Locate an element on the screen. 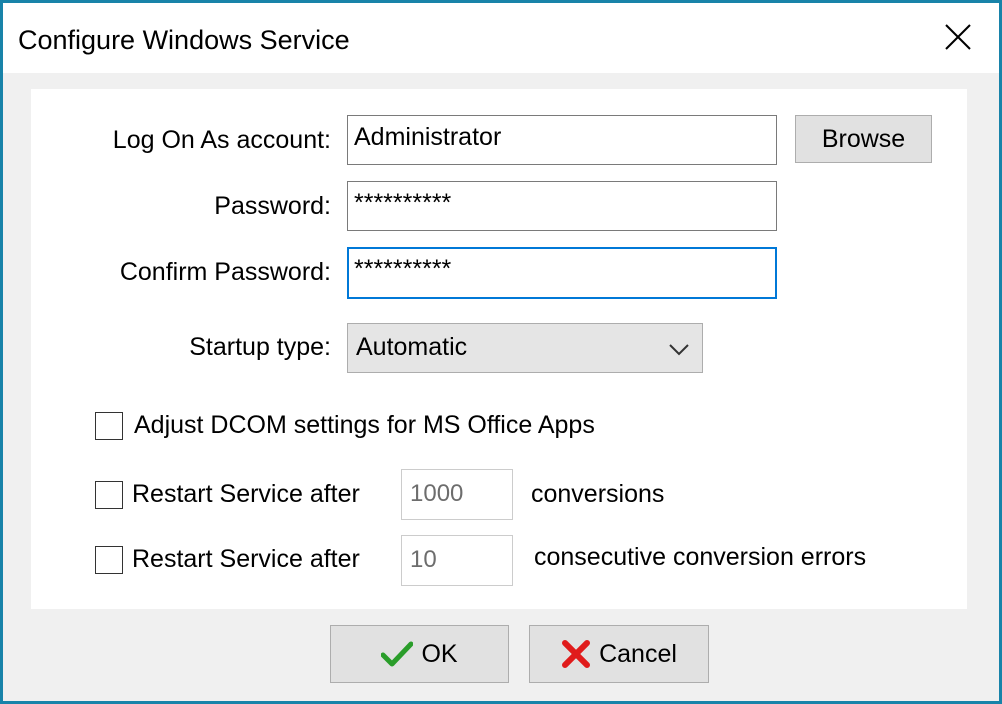  close-icon is located at coordinates (958, 37).